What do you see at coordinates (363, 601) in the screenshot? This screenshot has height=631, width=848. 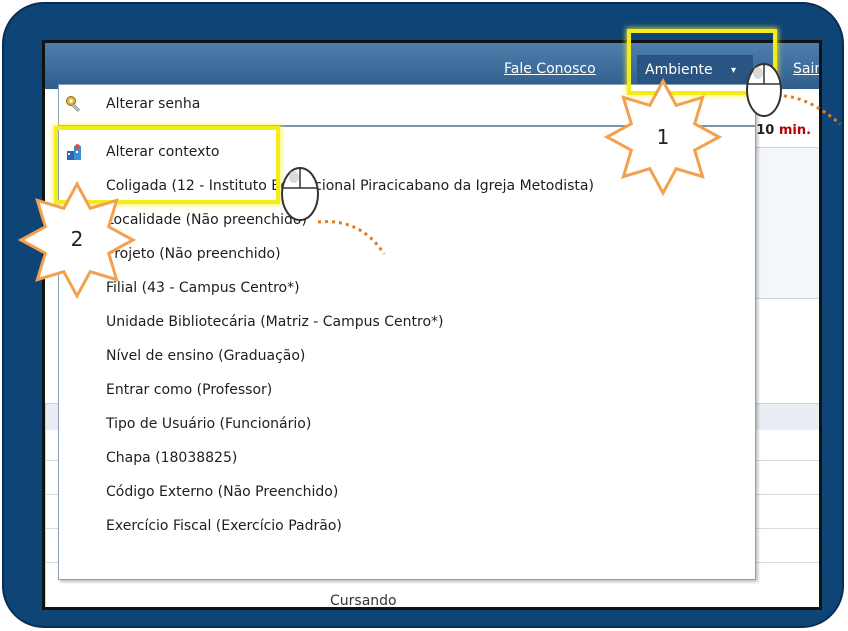 I see `status-text: Cursando` at bounding box center [363, 601].